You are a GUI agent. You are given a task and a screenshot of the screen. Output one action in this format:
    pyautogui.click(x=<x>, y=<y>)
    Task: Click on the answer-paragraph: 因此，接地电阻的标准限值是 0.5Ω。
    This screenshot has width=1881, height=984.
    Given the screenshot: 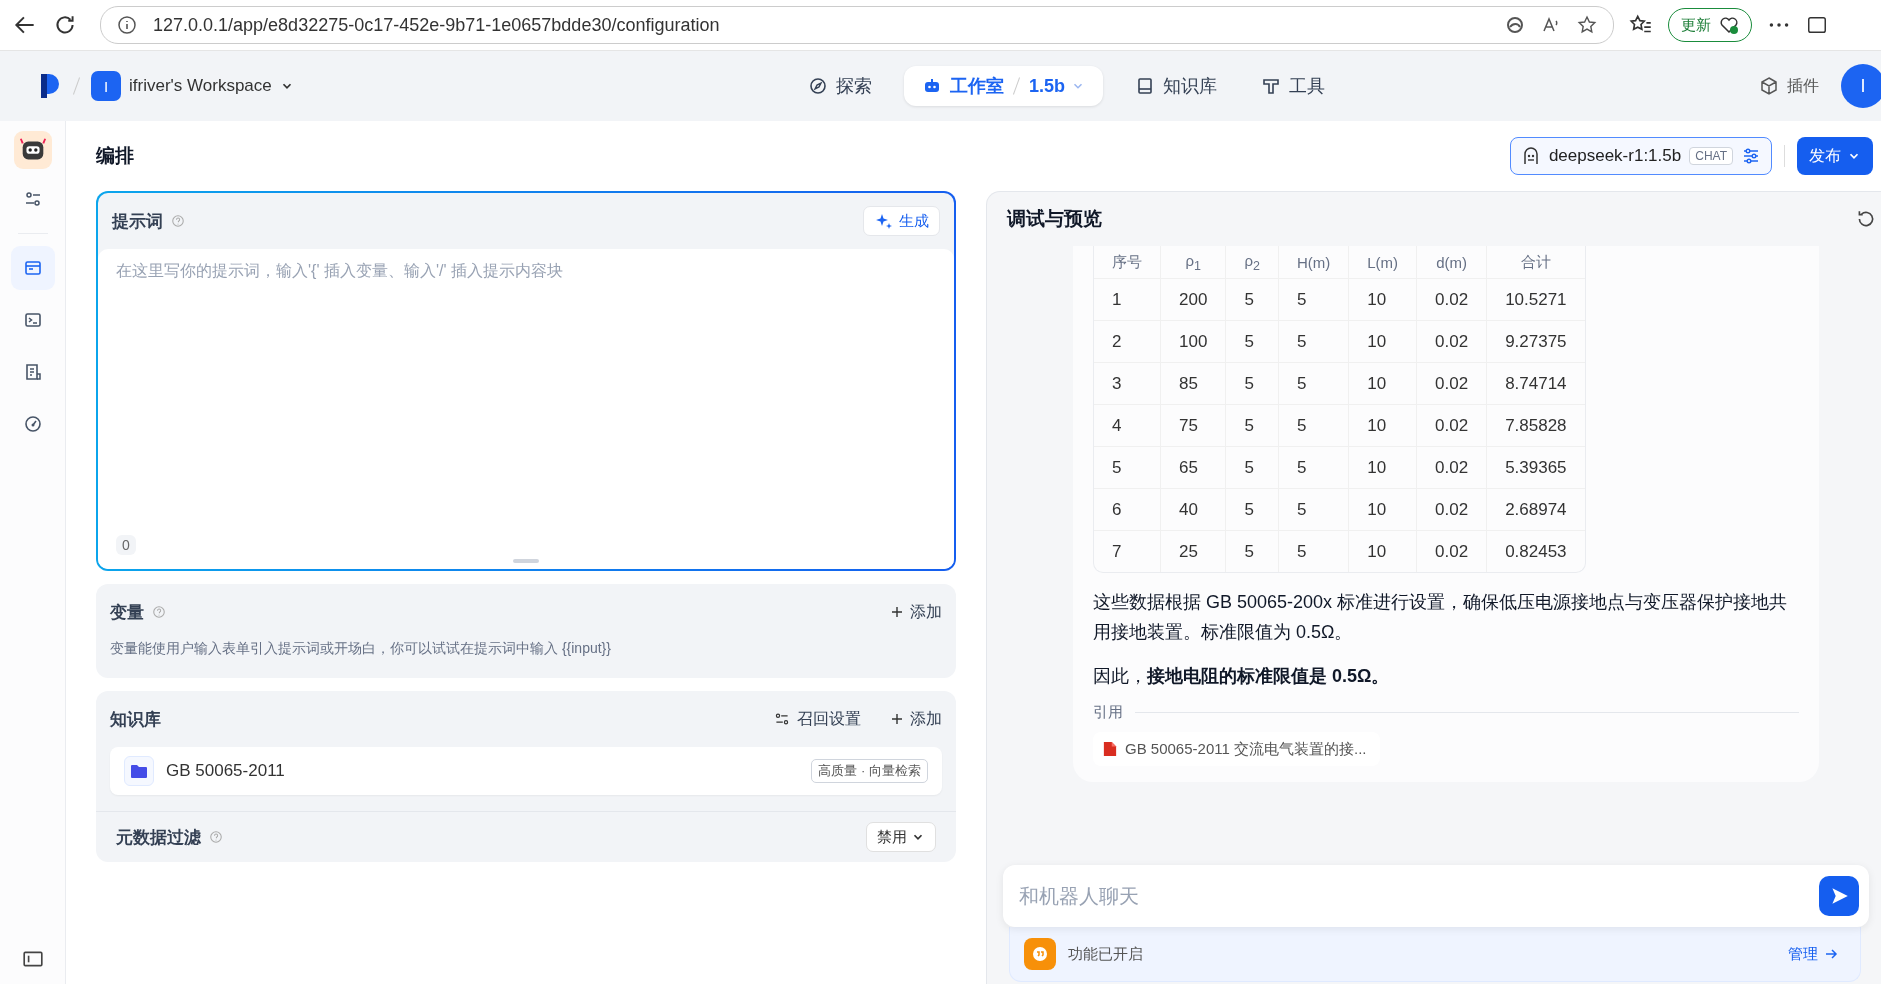 What is the action you would take?
    pyautogui.click(x=1242, y=676)
    